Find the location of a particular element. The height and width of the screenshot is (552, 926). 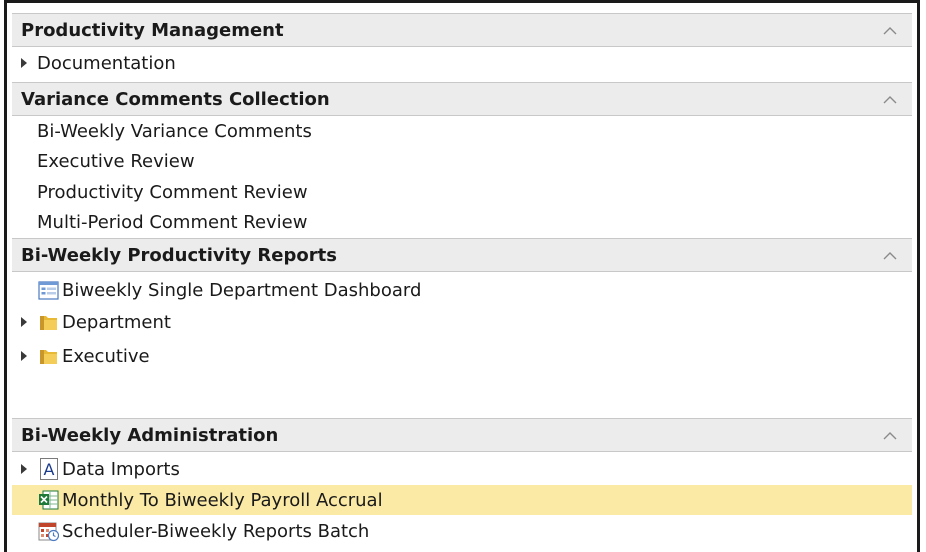

section-title: Productivity Management is located at coordinates (152, 30).